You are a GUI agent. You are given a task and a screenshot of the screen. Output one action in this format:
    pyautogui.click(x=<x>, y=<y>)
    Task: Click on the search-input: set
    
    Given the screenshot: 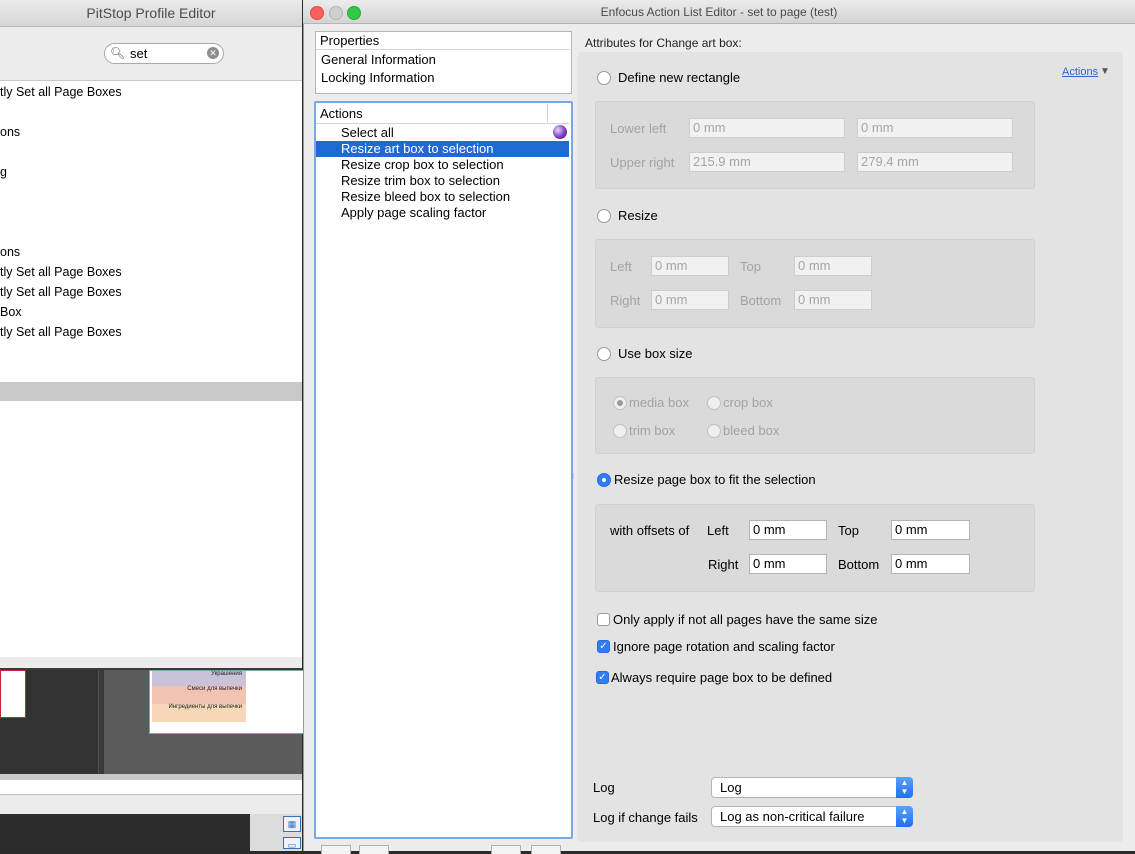 What is the action you would take?
    pyautogui.click(x=138, y=53)
    